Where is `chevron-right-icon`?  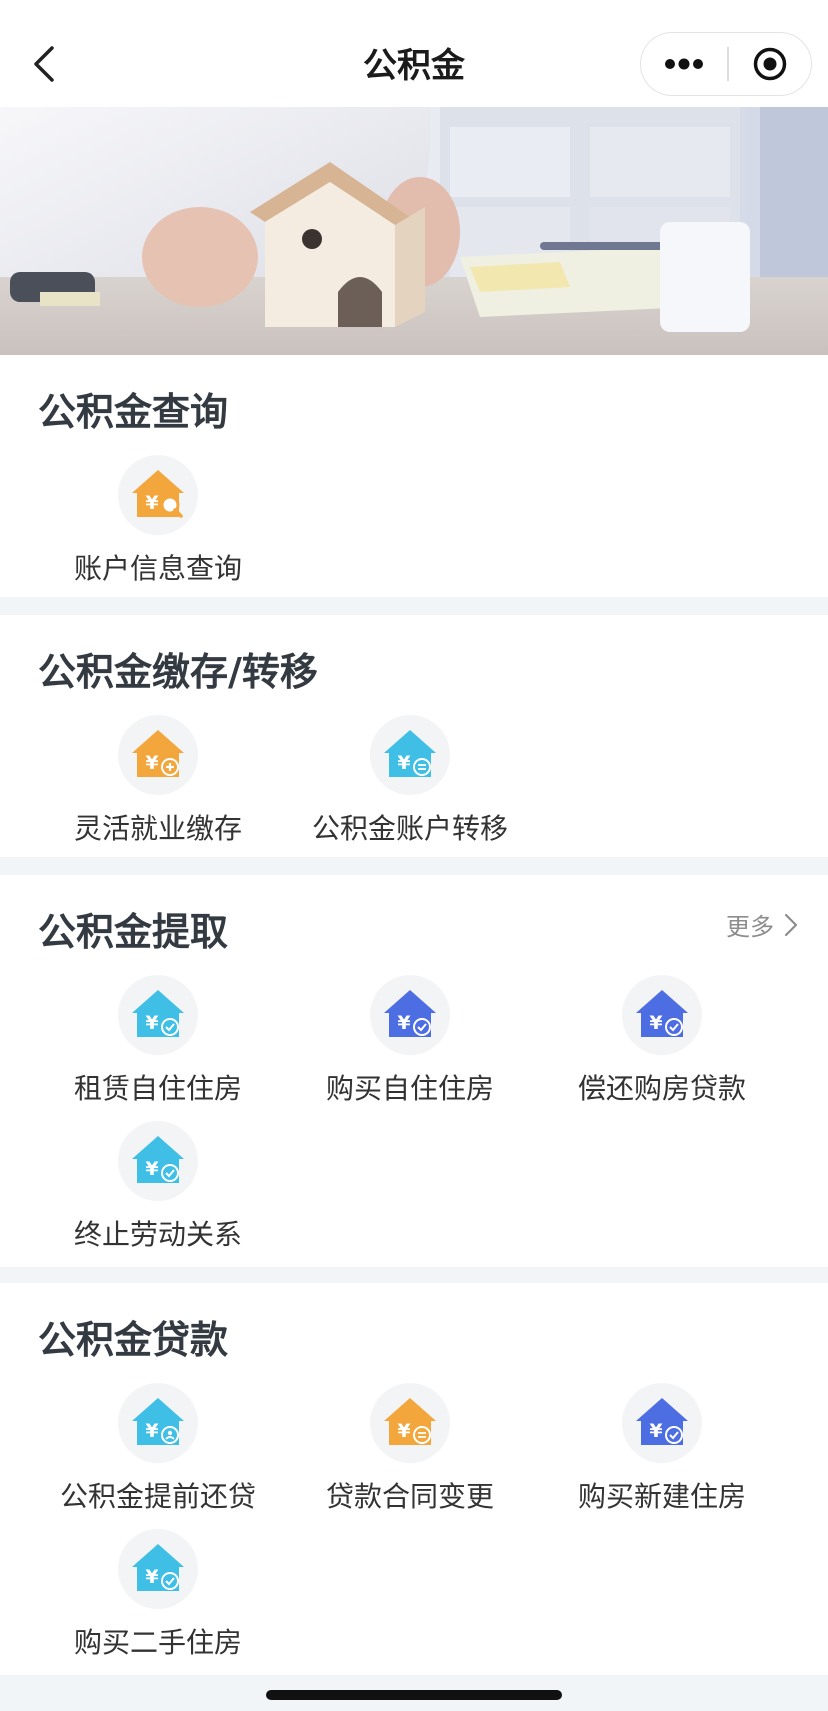
chevron-right-icon is located at coordinates (791, 924).